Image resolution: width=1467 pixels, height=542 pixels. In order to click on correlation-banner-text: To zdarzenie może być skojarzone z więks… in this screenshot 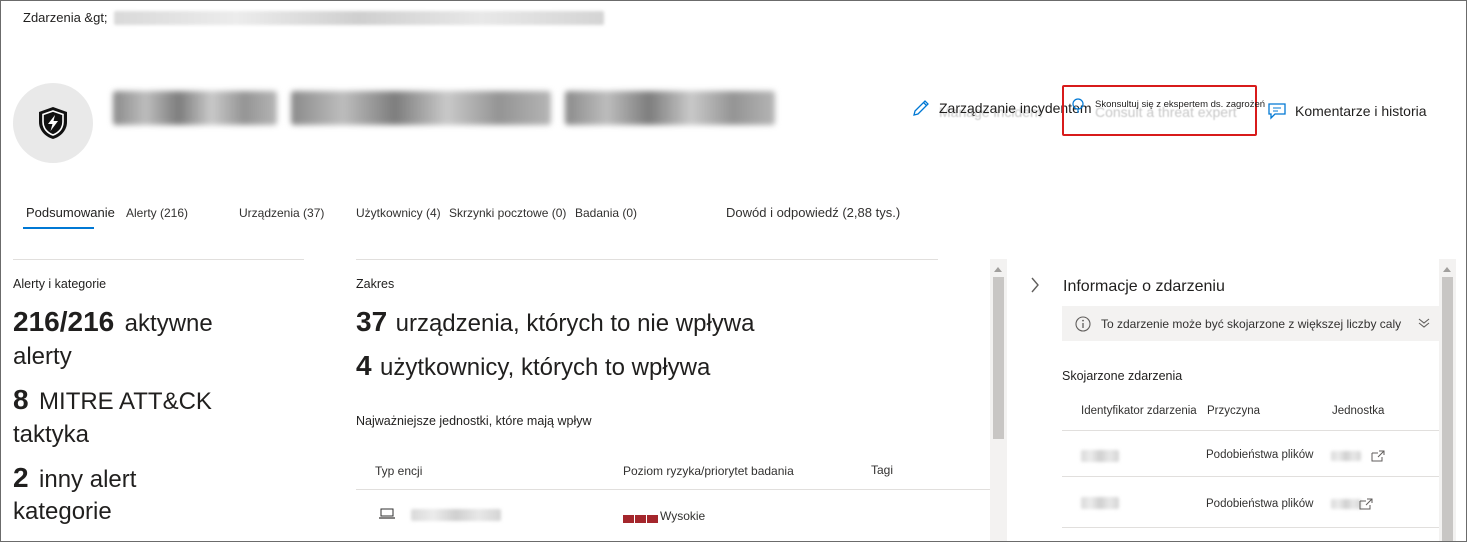, I will do `click(1251, 323)`.